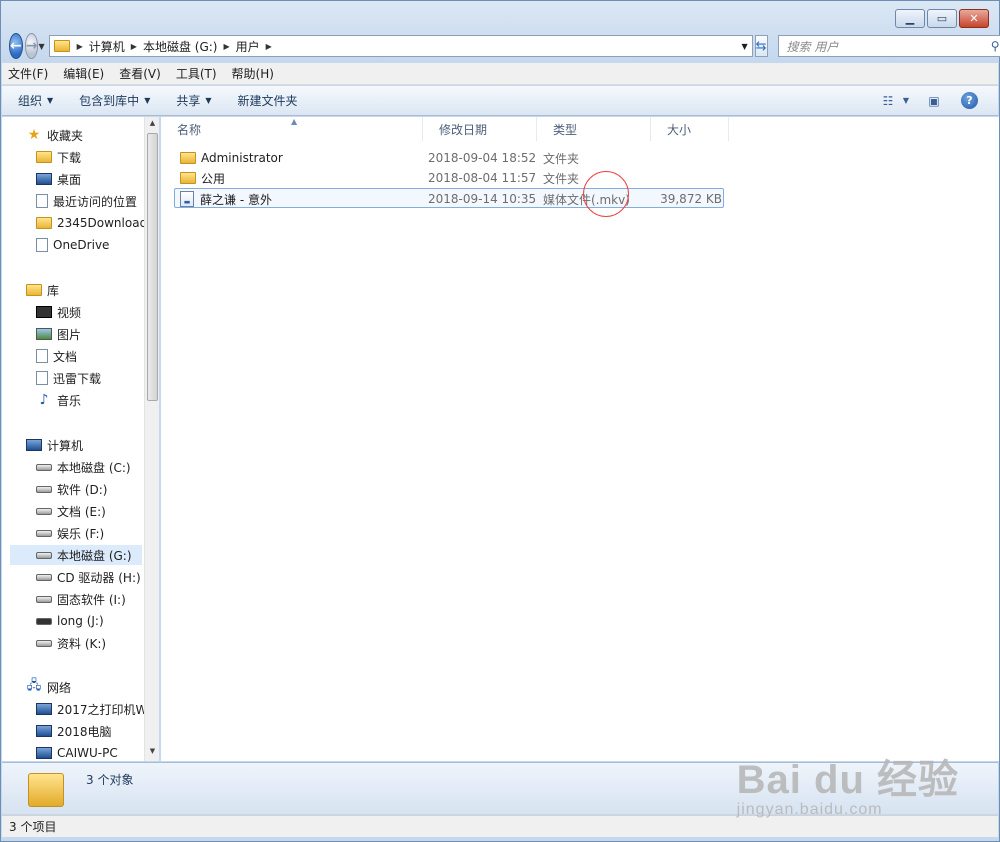  Describe the element at coordinates (65, 135) in the screenshot. I see `nav-label: 收藏夹` at that location.